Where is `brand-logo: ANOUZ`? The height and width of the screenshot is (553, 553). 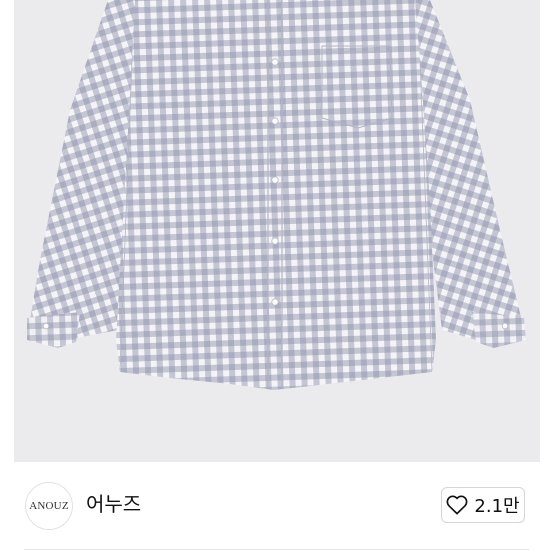
brand-logo: ANOUZ is located at coordinates (49, 506).